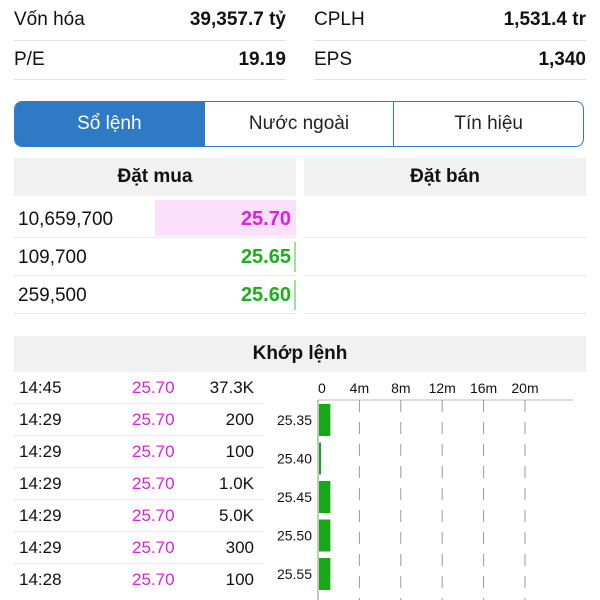 Image resolution: width=600 pixels, height=600 pixels. Describe the element at coordinates (400, 388) in the screenshot. I see `chart-x-tick-label: 8m` at that location.